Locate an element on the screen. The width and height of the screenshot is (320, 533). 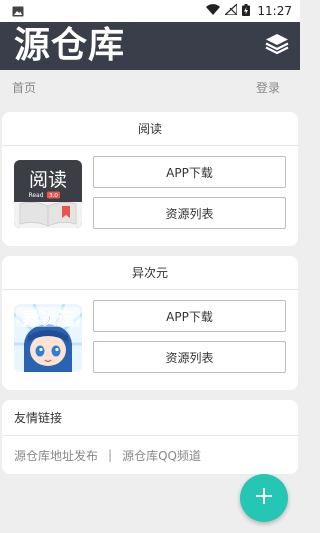
image-icon is located at coordinates (18, 11).